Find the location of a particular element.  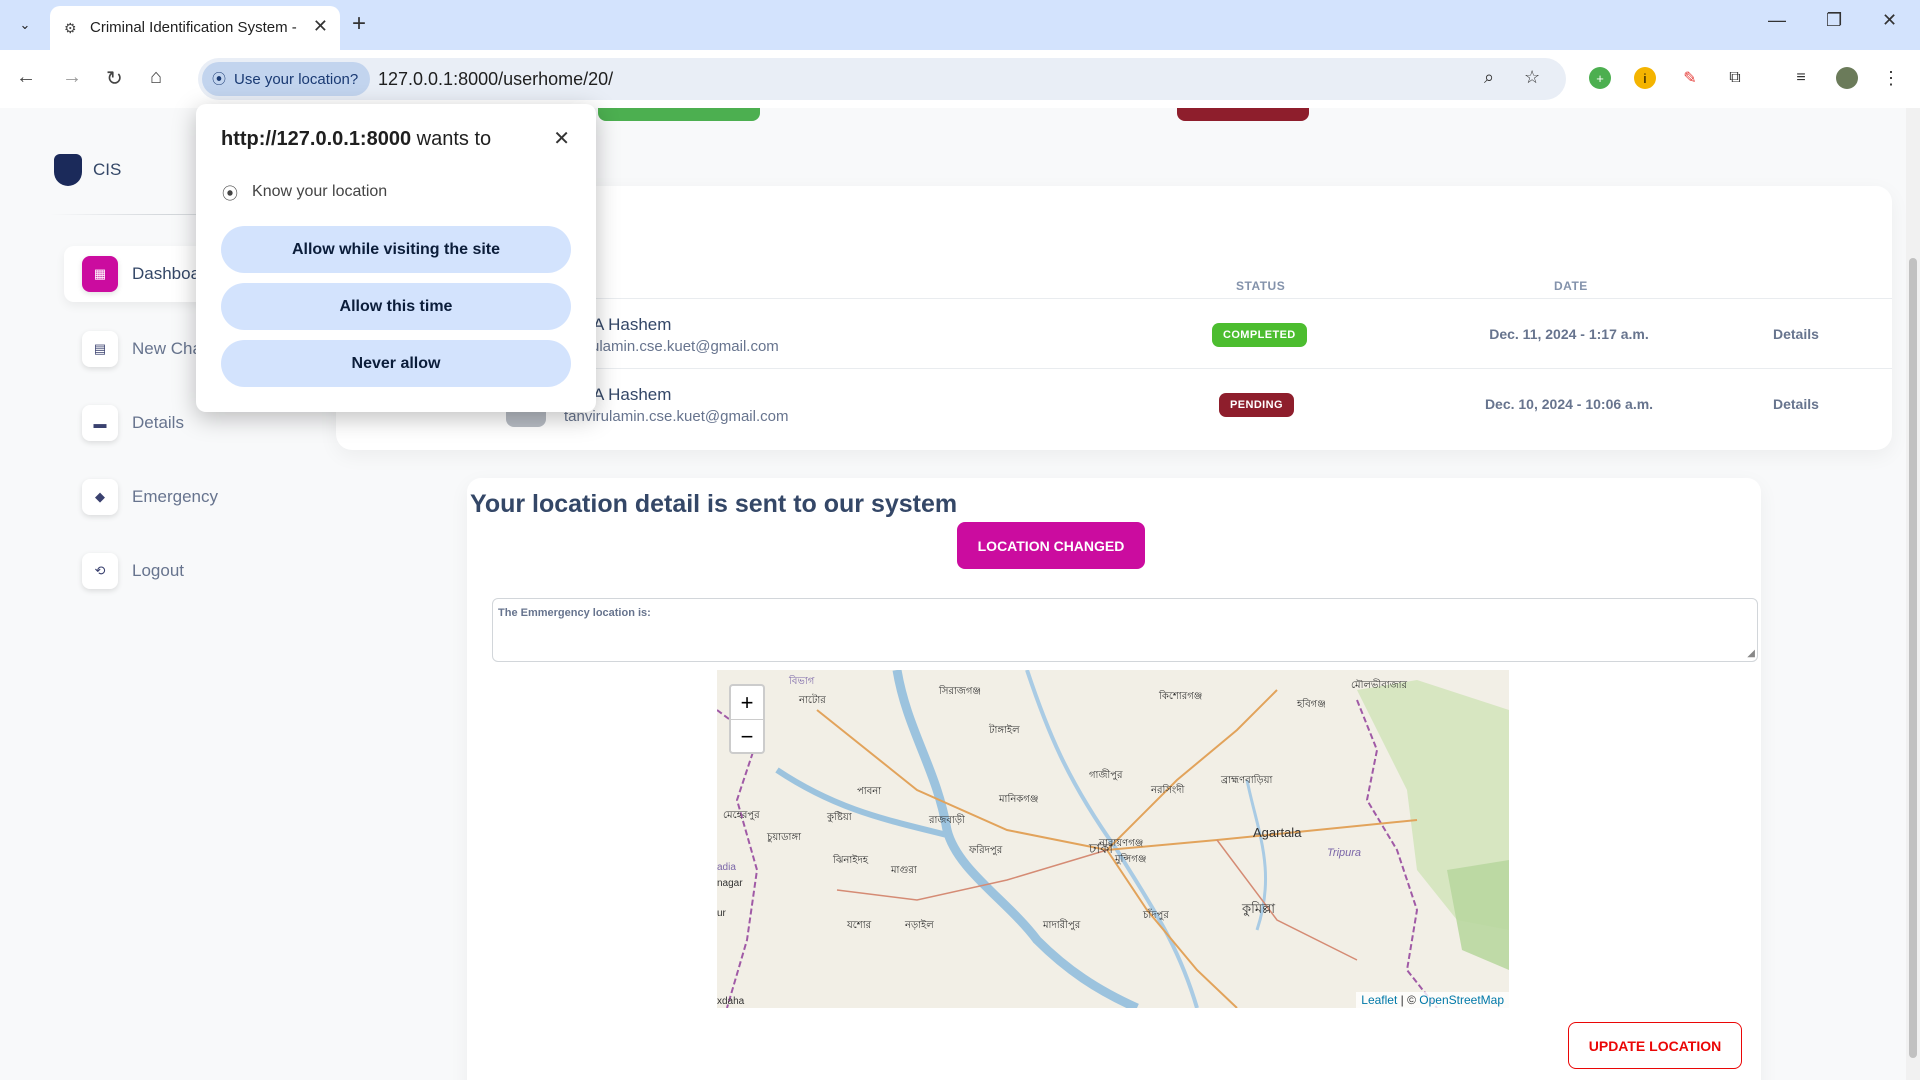

tab-search-chevron-icon: ⌄ is located at coordinates (25, 25).